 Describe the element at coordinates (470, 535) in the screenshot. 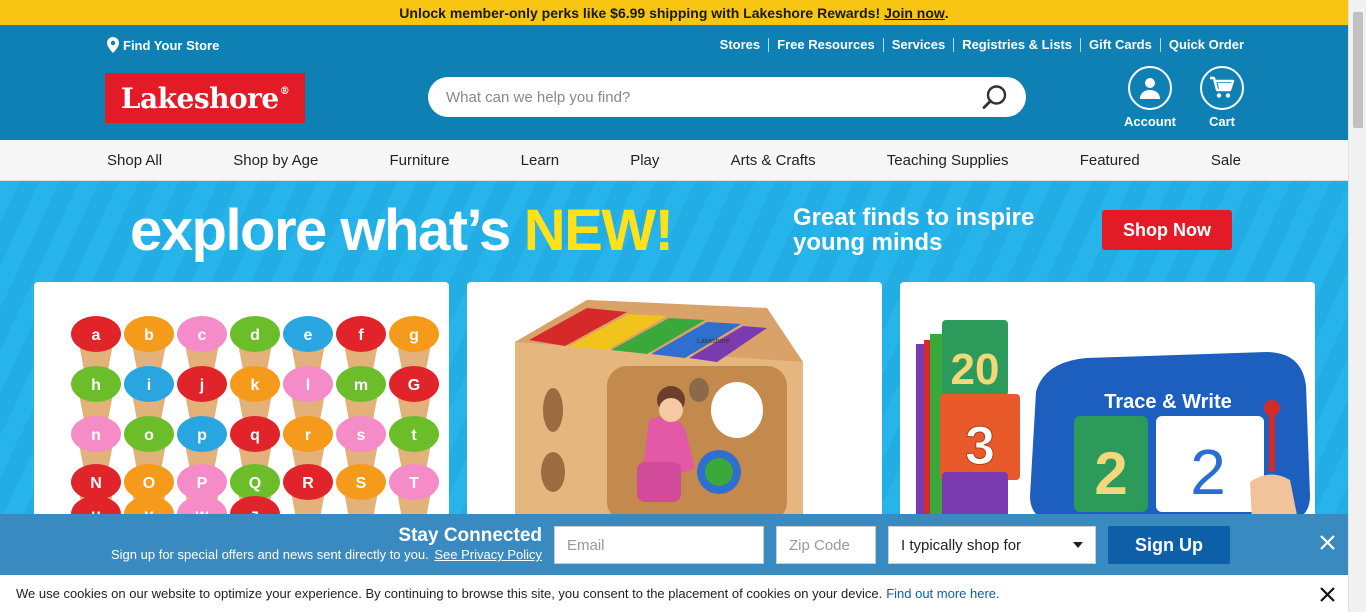

I see `stay-connected-title: Stay Connected` at that location.